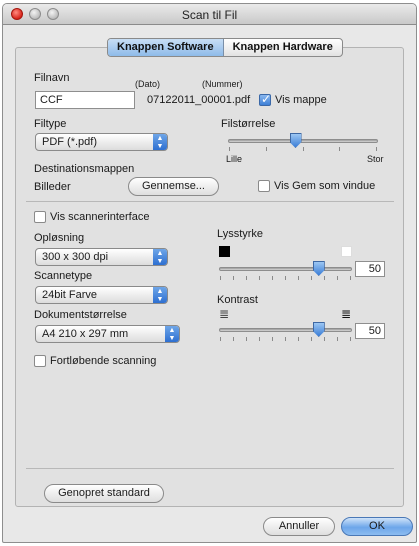 This screenshot has width=419, height=546. Describe the element at coordinates (63, 276) in the screenshot. I see `scan-type-label: Scannetype` at that location.